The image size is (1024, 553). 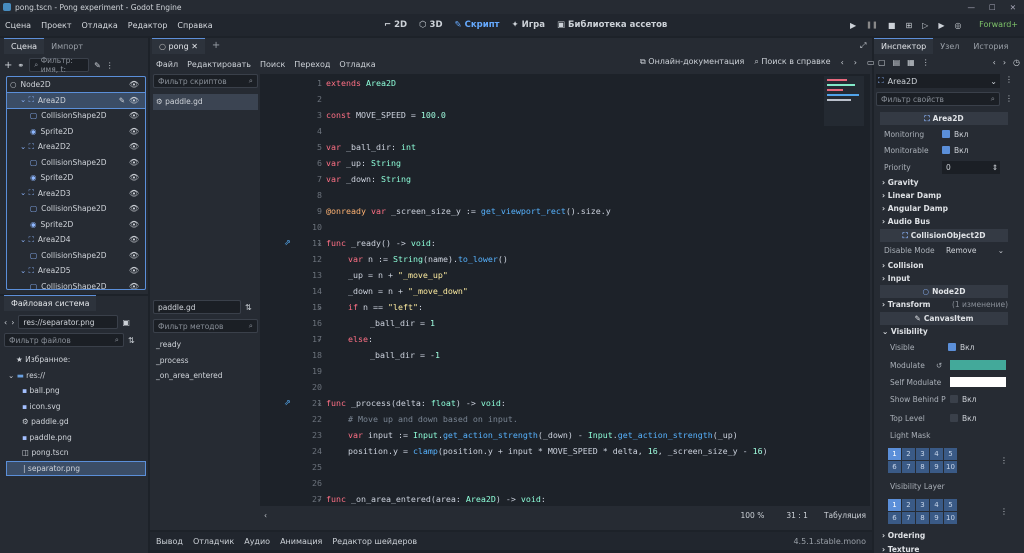 I want to click on toggle-scripts-panel-icon: ‹, so click(x=265, y=515).